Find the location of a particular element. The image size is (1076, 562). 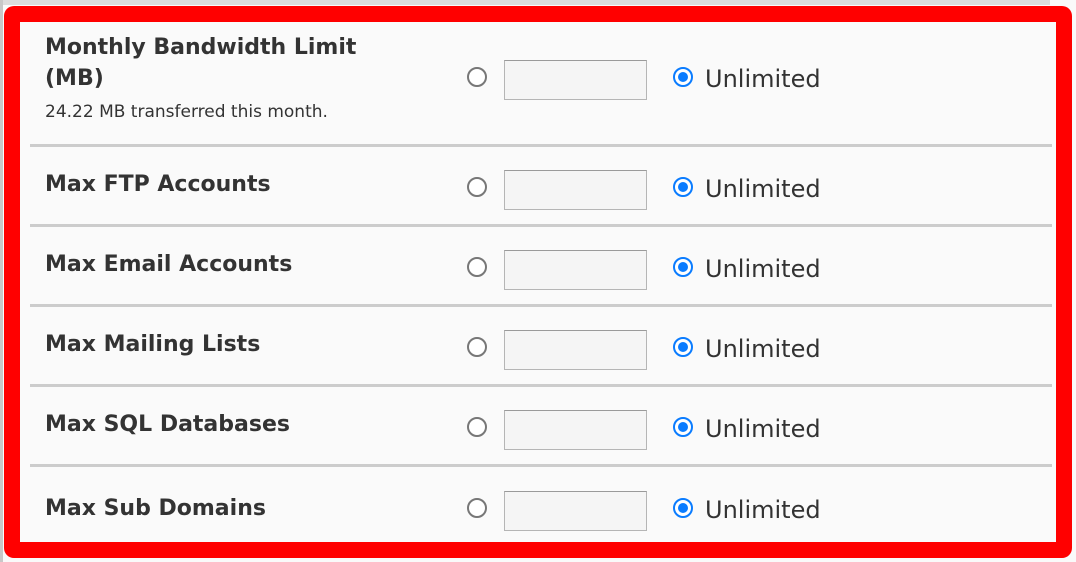

page-top-edge is located at coordinates (525, 2).